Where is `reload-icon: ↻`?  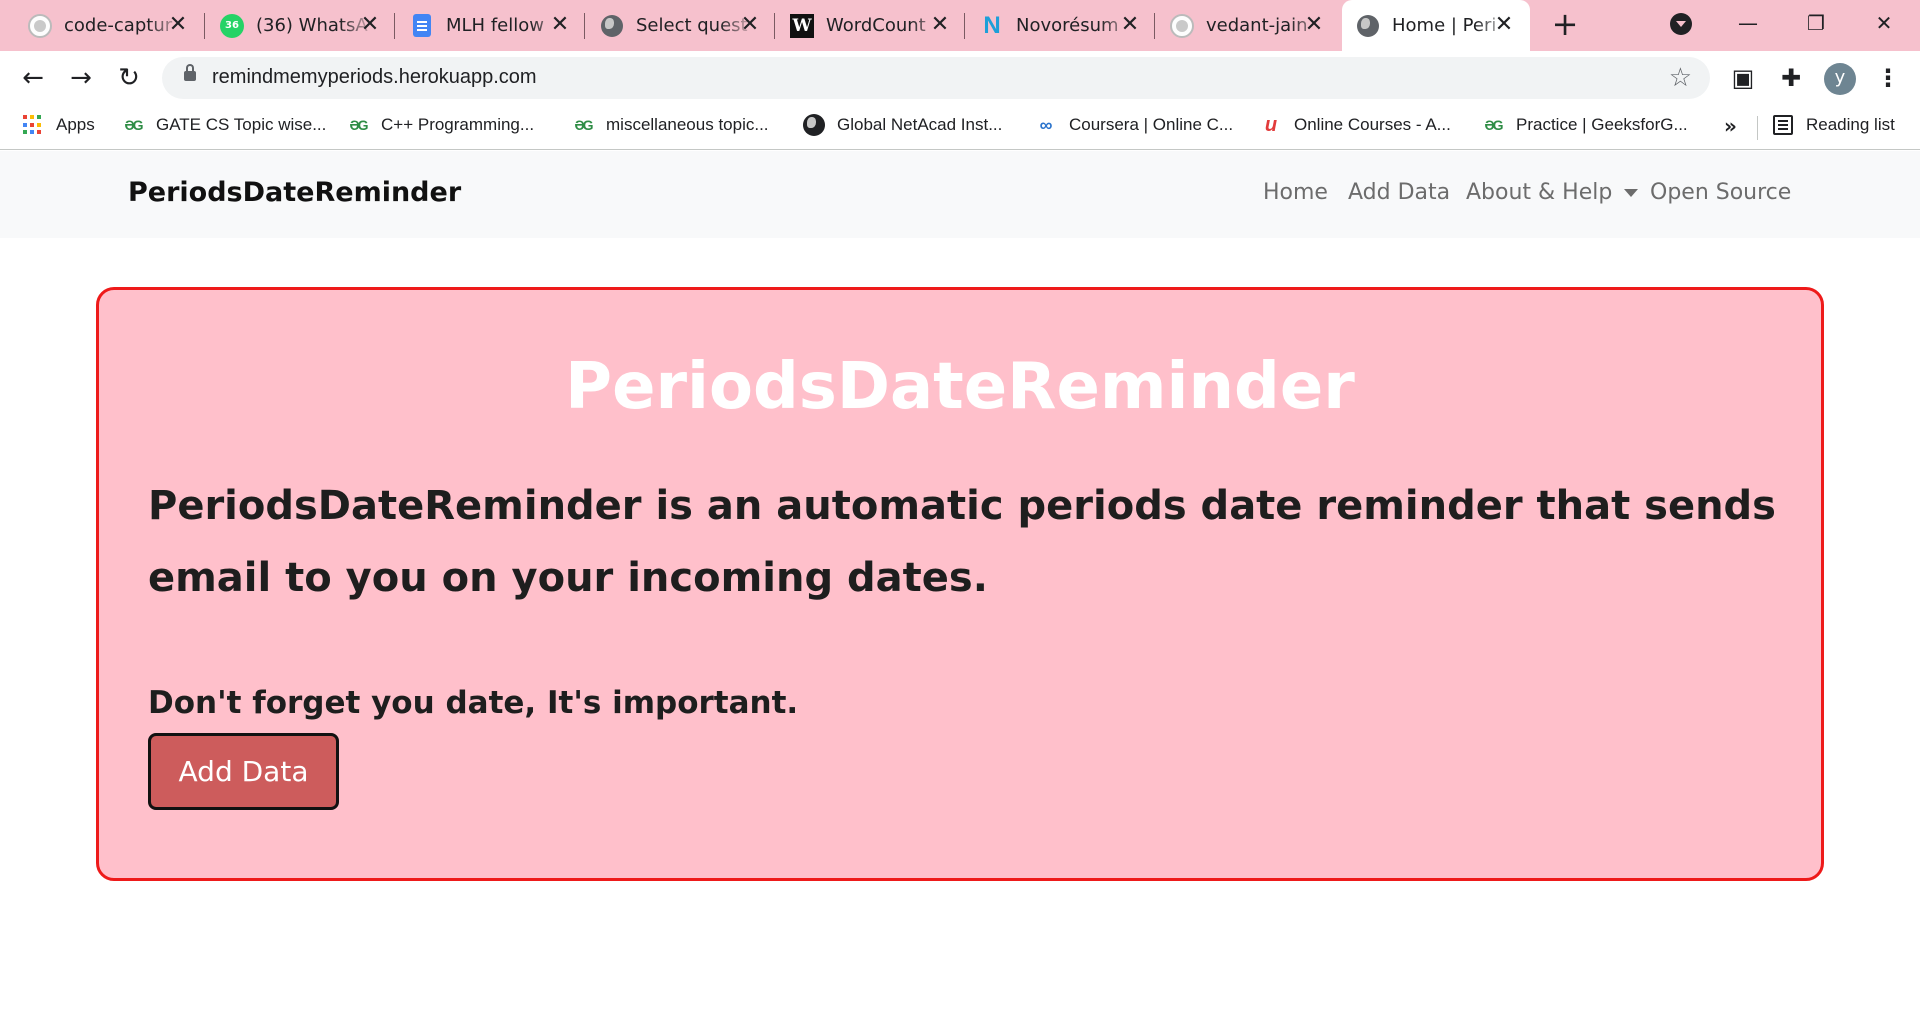
reload-icon: ↻ is located at coordinates (129, 78).